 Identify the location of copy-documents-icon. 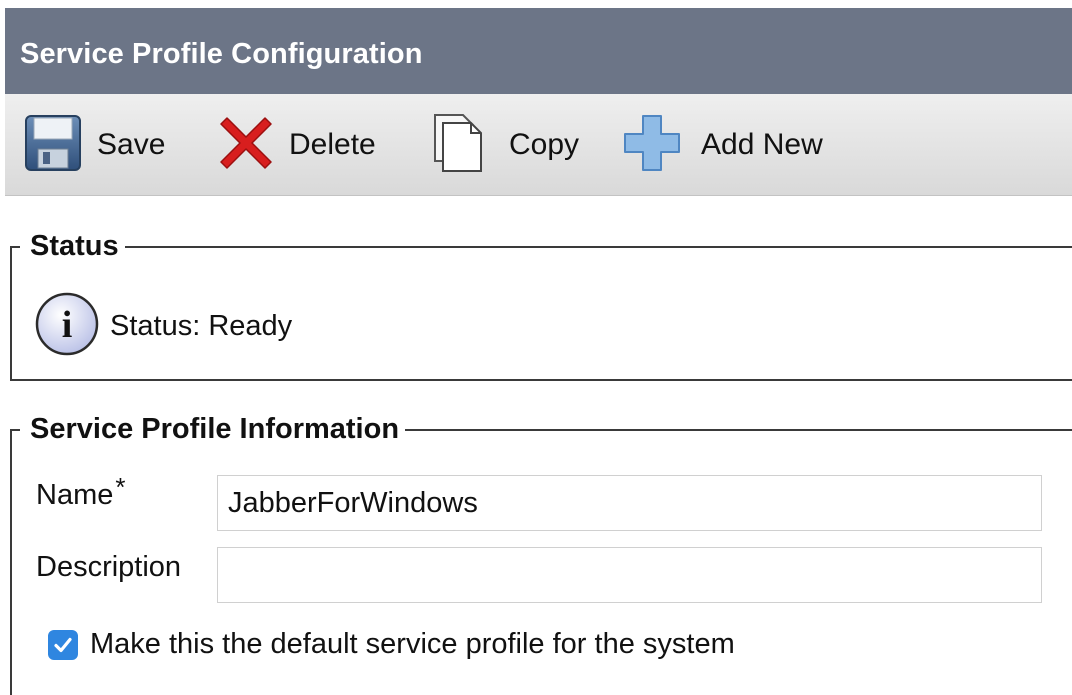
(458, 145).